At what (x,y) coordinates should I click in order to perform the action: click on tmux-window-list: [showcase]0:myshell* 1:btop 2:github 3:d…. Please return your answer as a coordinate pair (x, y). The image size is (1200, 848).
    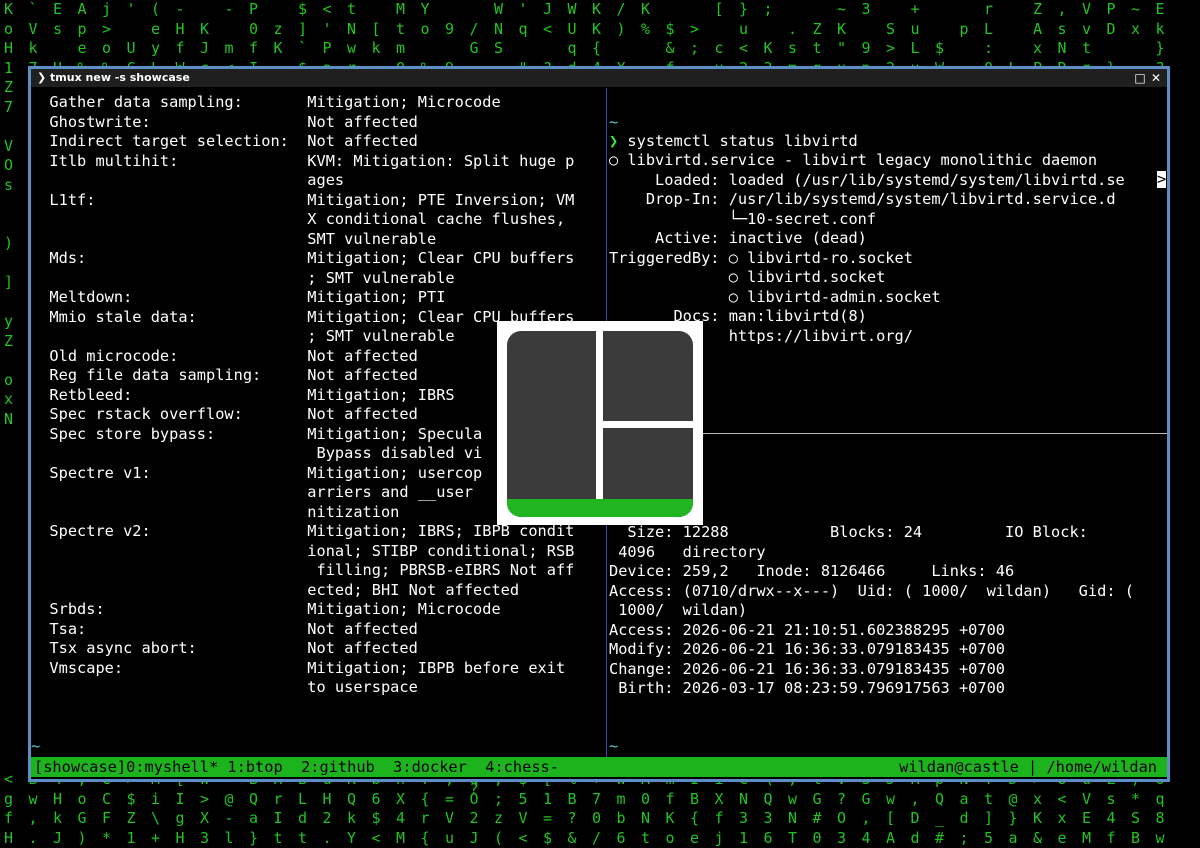
    Looking at the image, I should click on (296, 767).